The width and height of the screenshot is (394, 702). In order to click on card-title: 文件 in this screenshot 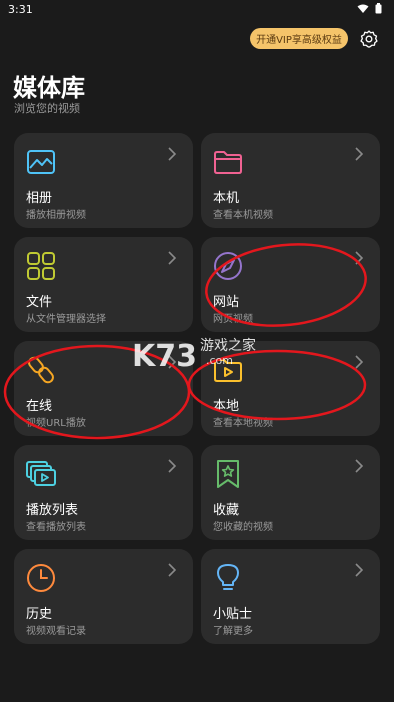, I will do `click(39, 302)`.